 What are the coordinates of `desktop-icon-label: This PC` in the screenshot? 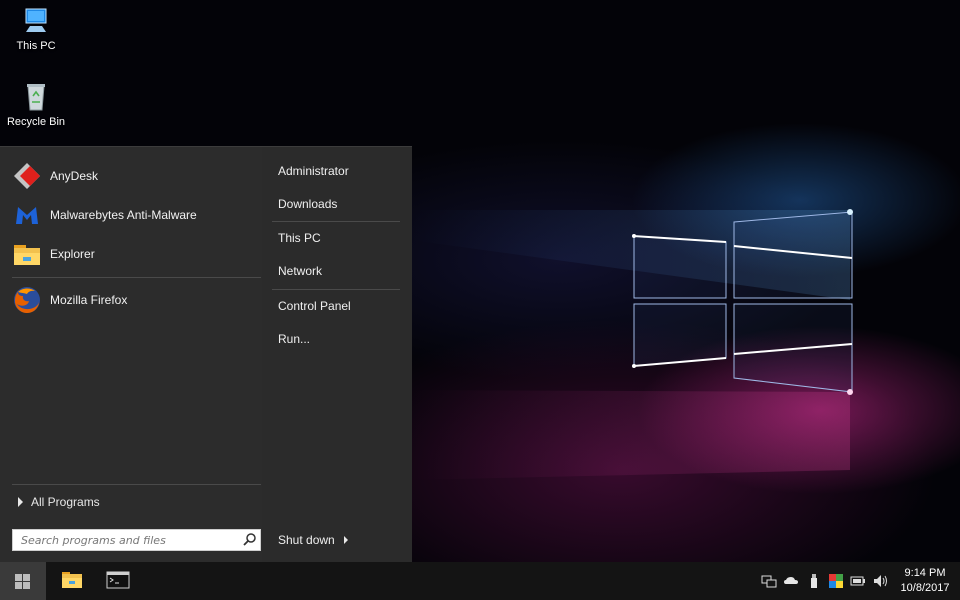 It's located at (36, 46).